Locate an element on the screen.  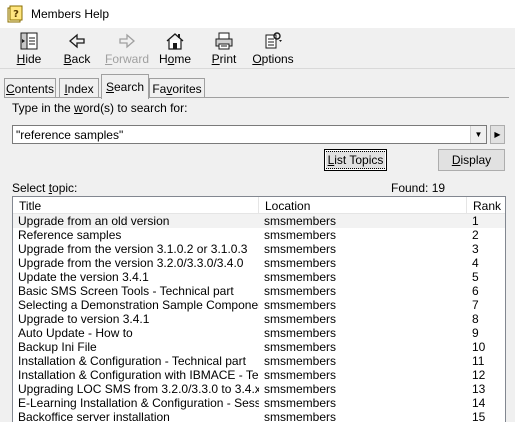
hide-label: Hide is located at coordinates (29, 59).